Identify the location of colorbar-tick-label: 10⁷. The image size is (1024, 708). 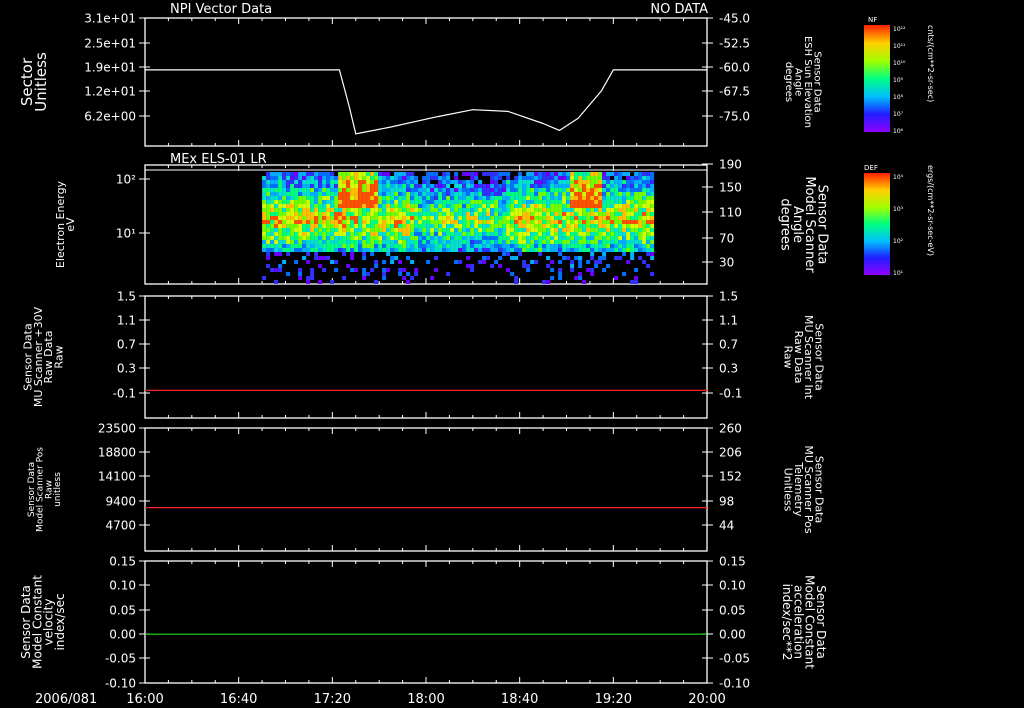
(898, 114).